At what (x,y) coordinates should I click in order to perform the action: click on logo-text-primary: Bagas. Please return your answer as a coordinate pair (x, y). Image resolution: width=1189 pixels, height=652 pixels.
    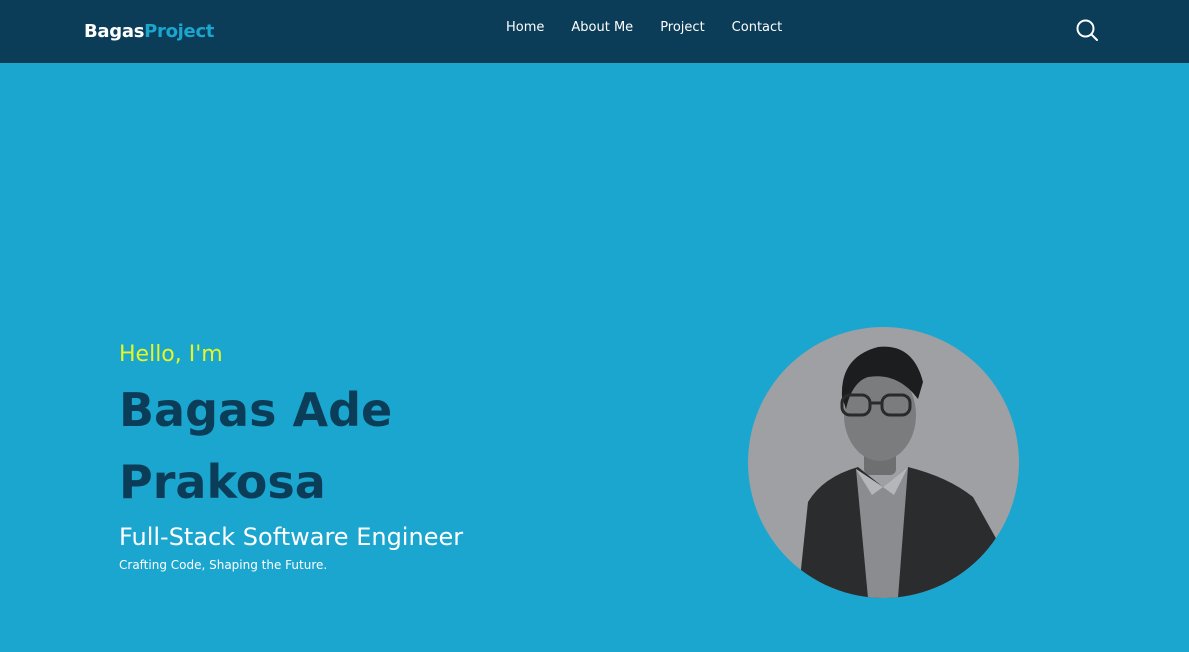
    Looking at the image, I should click on (114, 31).